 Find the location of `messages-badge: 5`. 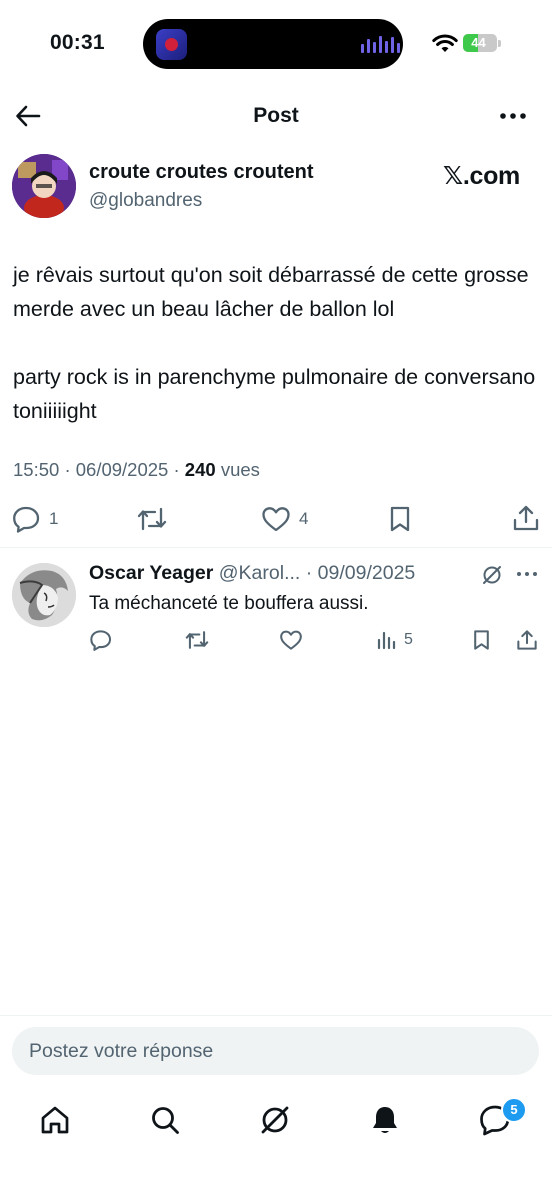

messages-badge: 5 is located at coordinates (514, 1110).